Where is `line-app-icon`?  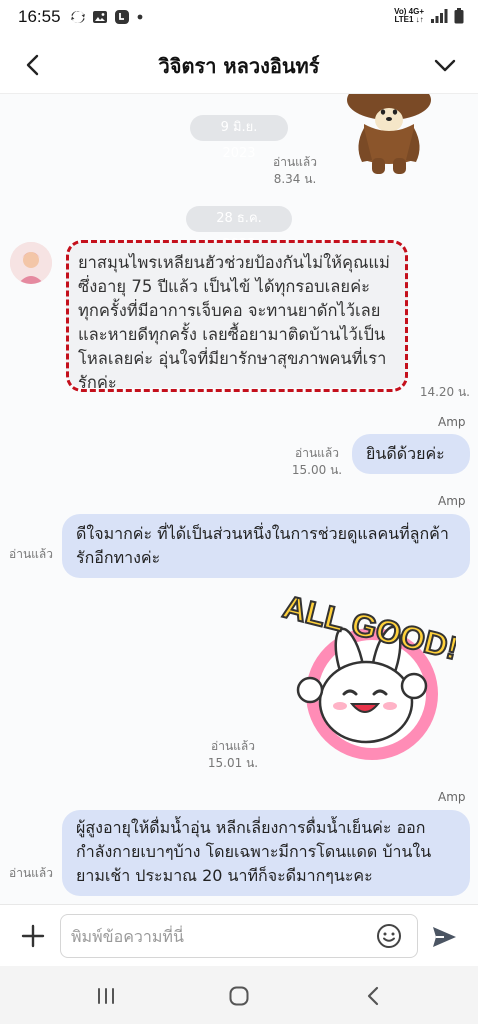 line-app-icon is located at coordinates (122, 17).